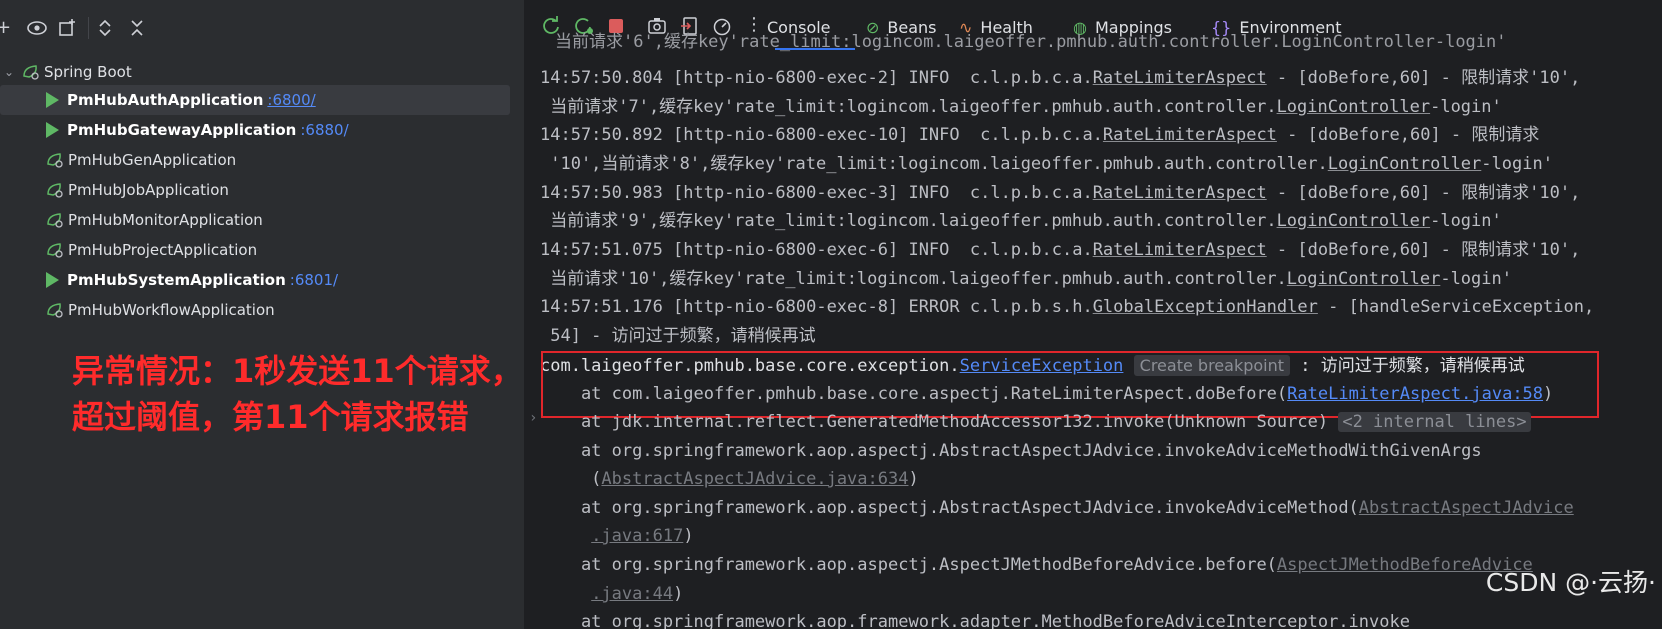 The width and height of the screenshot is (1662, 629). What do you see at coordinates (182, 130) in the screenshot?
I see `app-name: PmHubGatewayApplication` at bounding box center [182, 130].